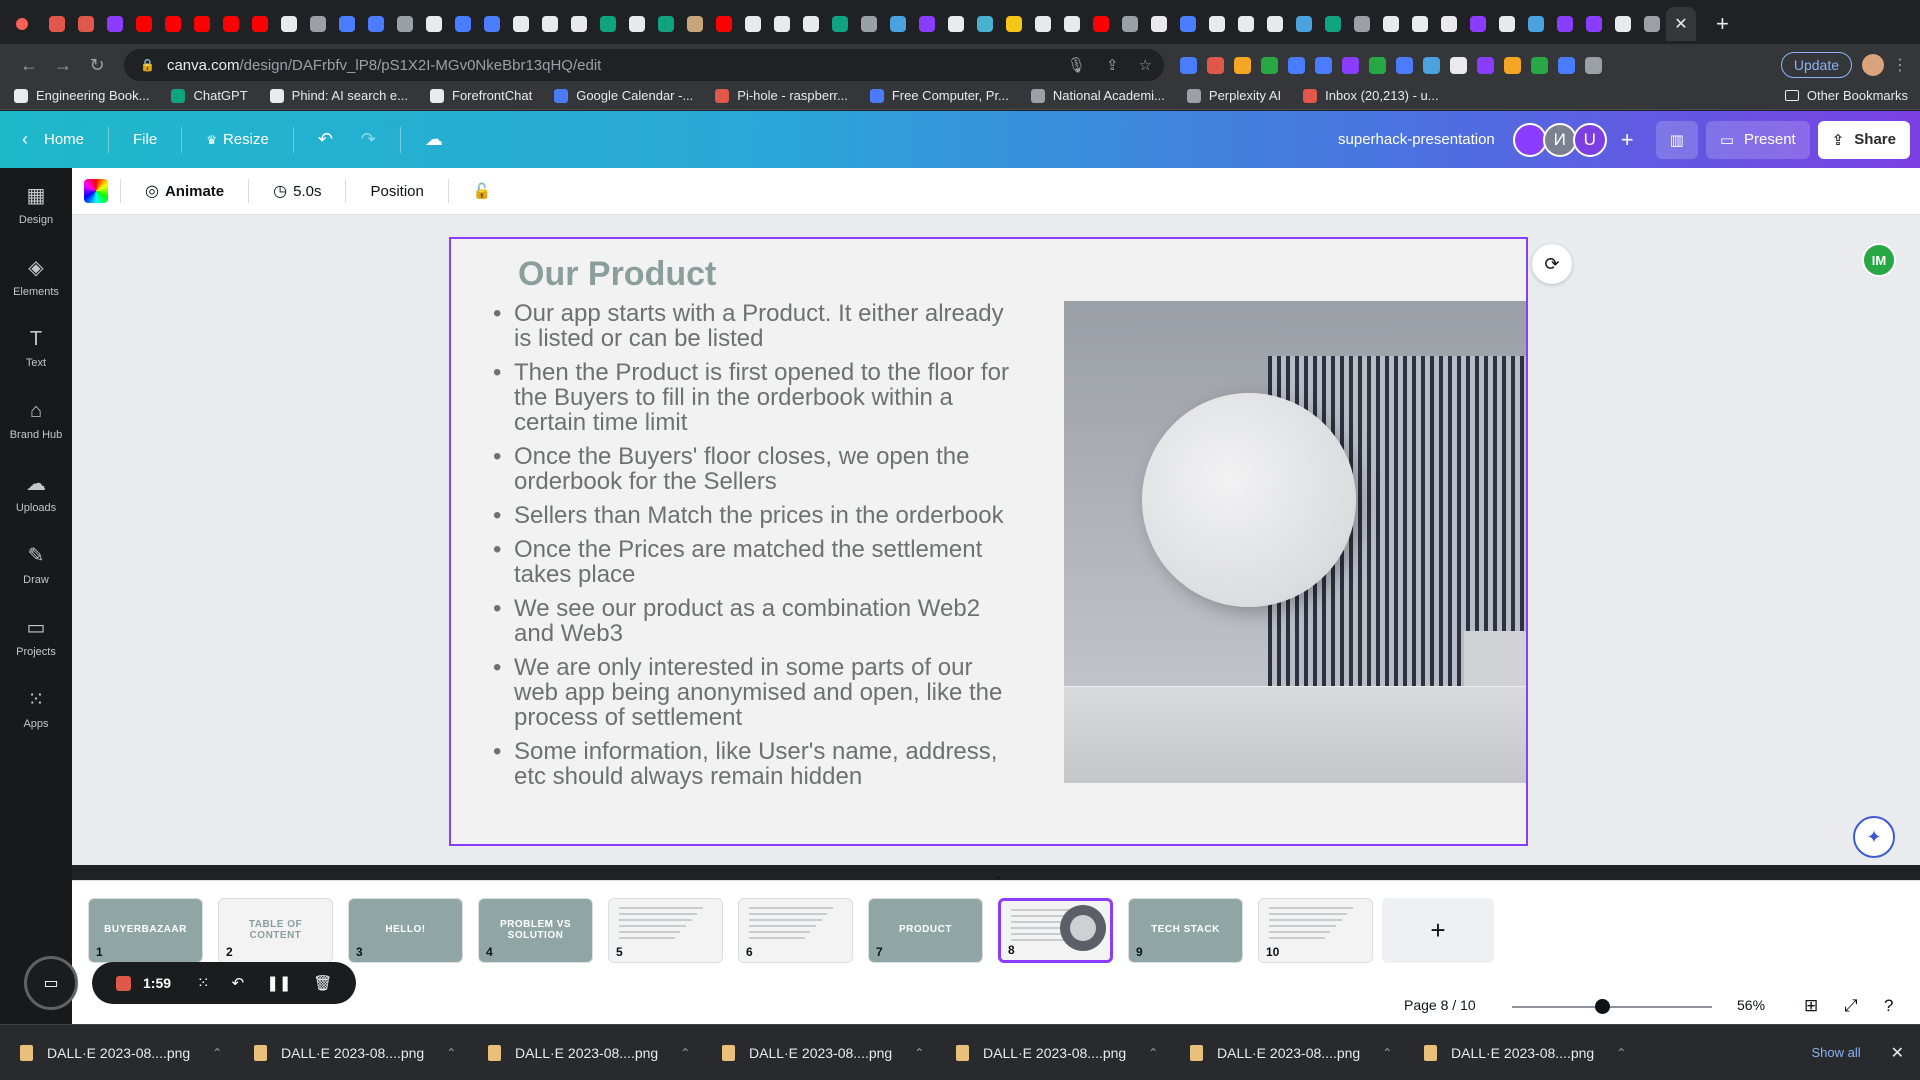 This screenshot has width=1920, height=1080. Describe the element at coordinates (1846, 95) in the screenshot. I see `other-bookmarks: Other Bookmarks` at that location.